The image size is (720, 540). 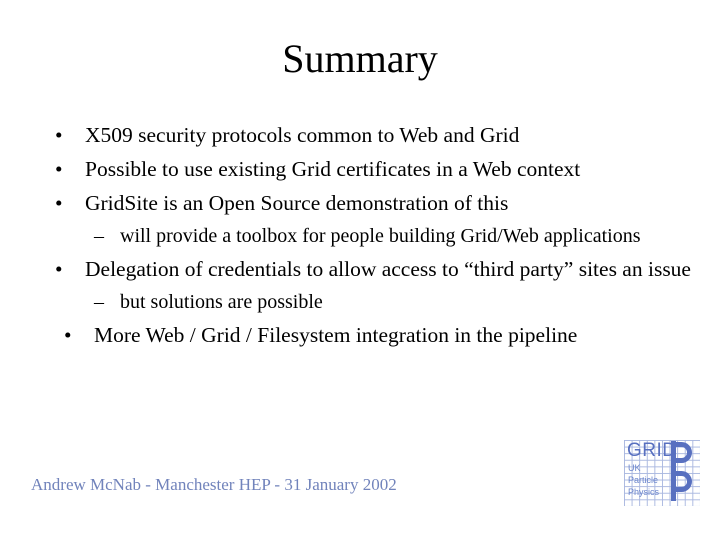 What do you see at coordinates (360, 58) in the screenshot?
I see `page-title: Summary` at bounding box center [360, 58].